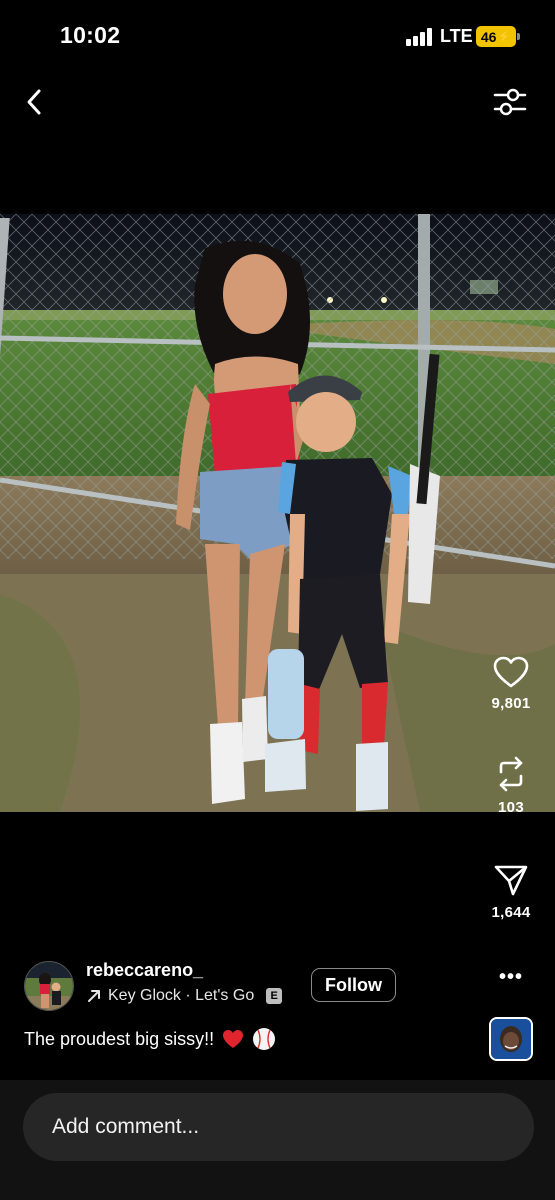 This screenshot has width=555, height=1200. What do you see at coordinates (90, 35) in the screenshot?
I see `status-time: 10:02` at bounding box center [90, 35].